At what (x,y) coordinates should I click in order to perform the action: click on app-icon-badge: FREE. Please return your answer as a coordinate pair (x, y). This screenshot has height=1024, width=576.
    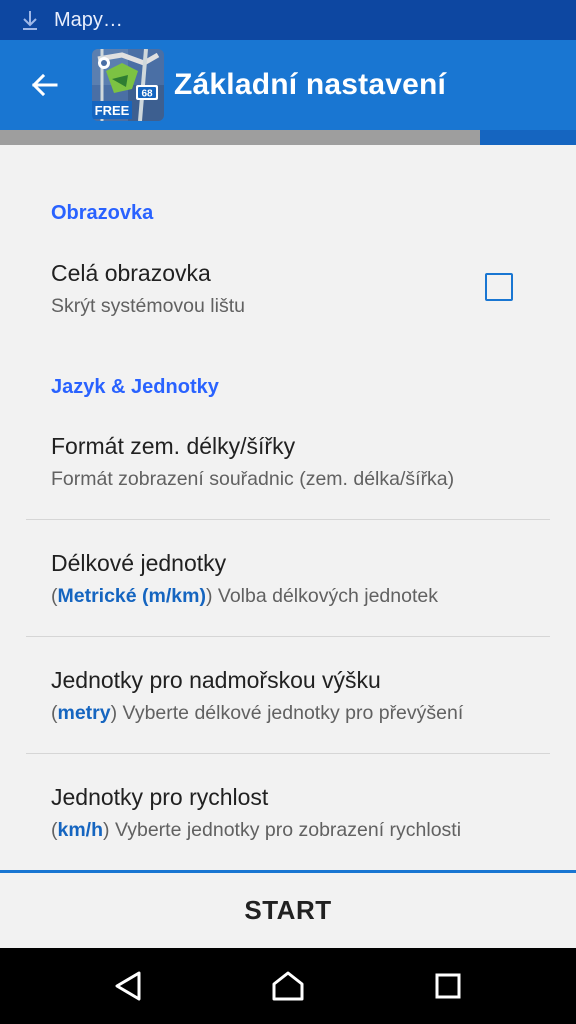
    Looking at the image, I should click on (112, 110).